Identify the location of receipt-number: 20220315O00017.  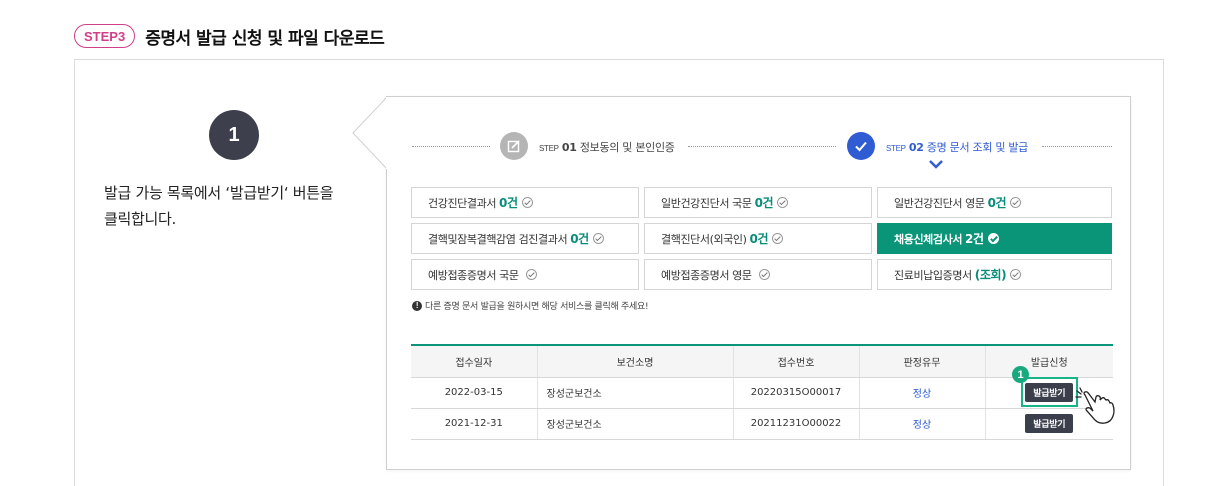
(795, 393).